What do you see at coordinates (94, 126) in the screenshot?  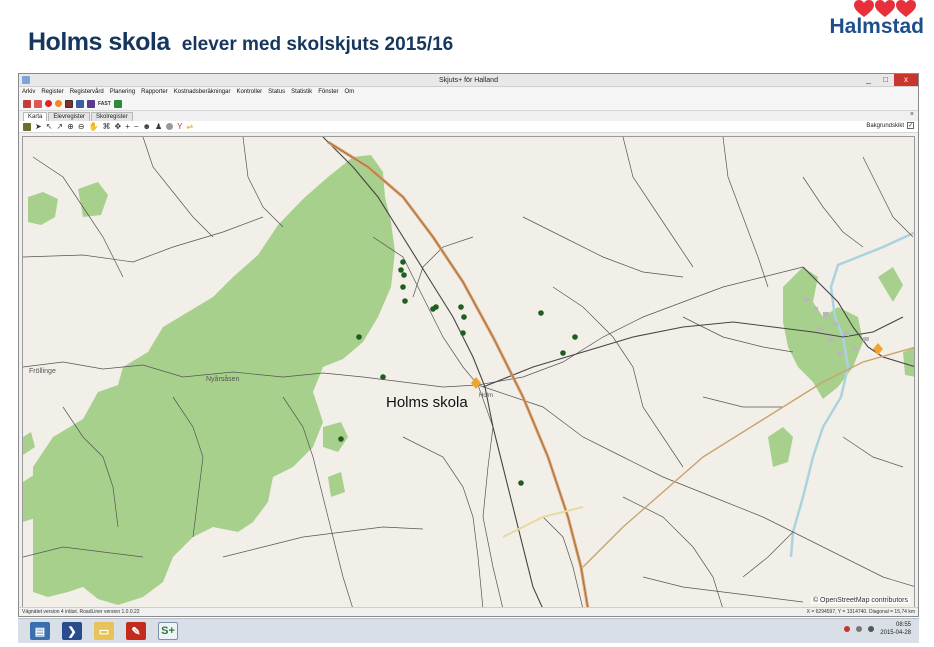 I see `pan-icon: ✋` at bounding box center [94, 126].